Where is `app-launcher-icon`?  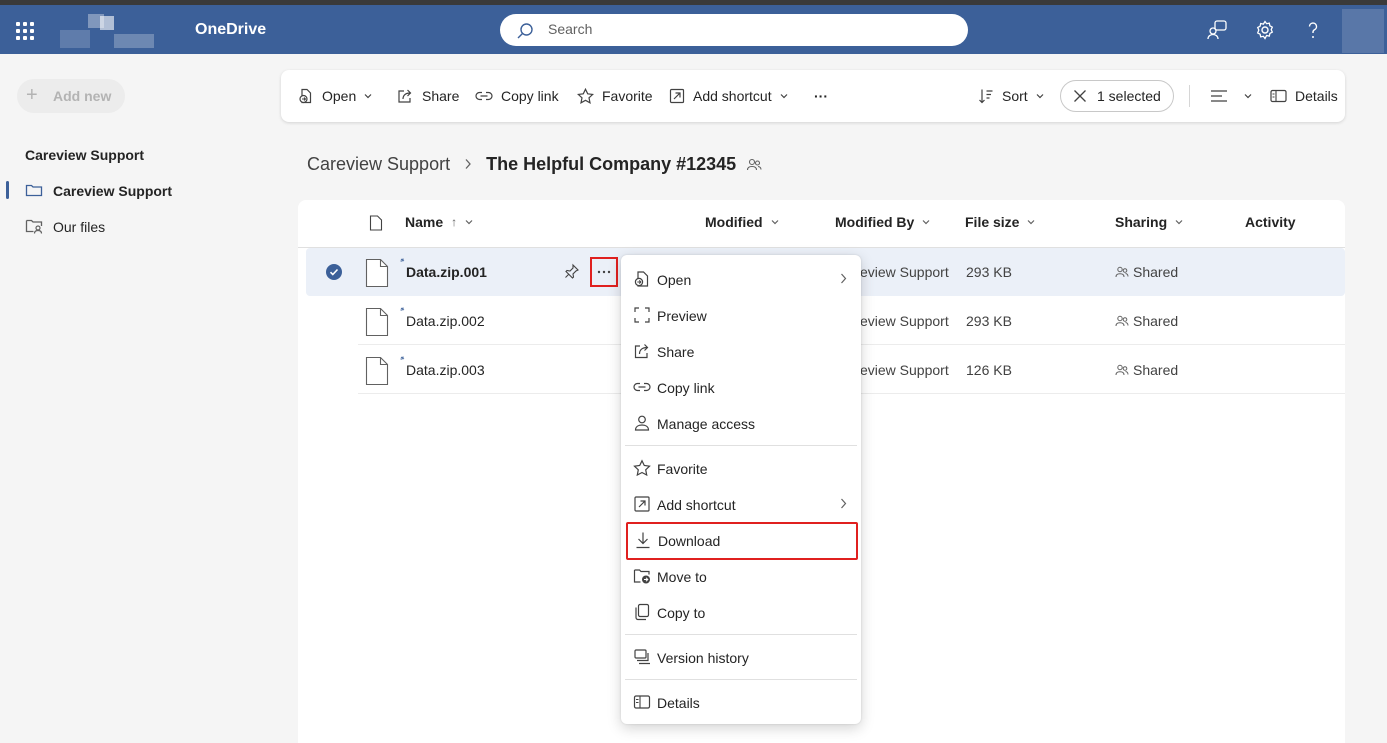
app-launcher-icon is located at coordinates (25, 31).